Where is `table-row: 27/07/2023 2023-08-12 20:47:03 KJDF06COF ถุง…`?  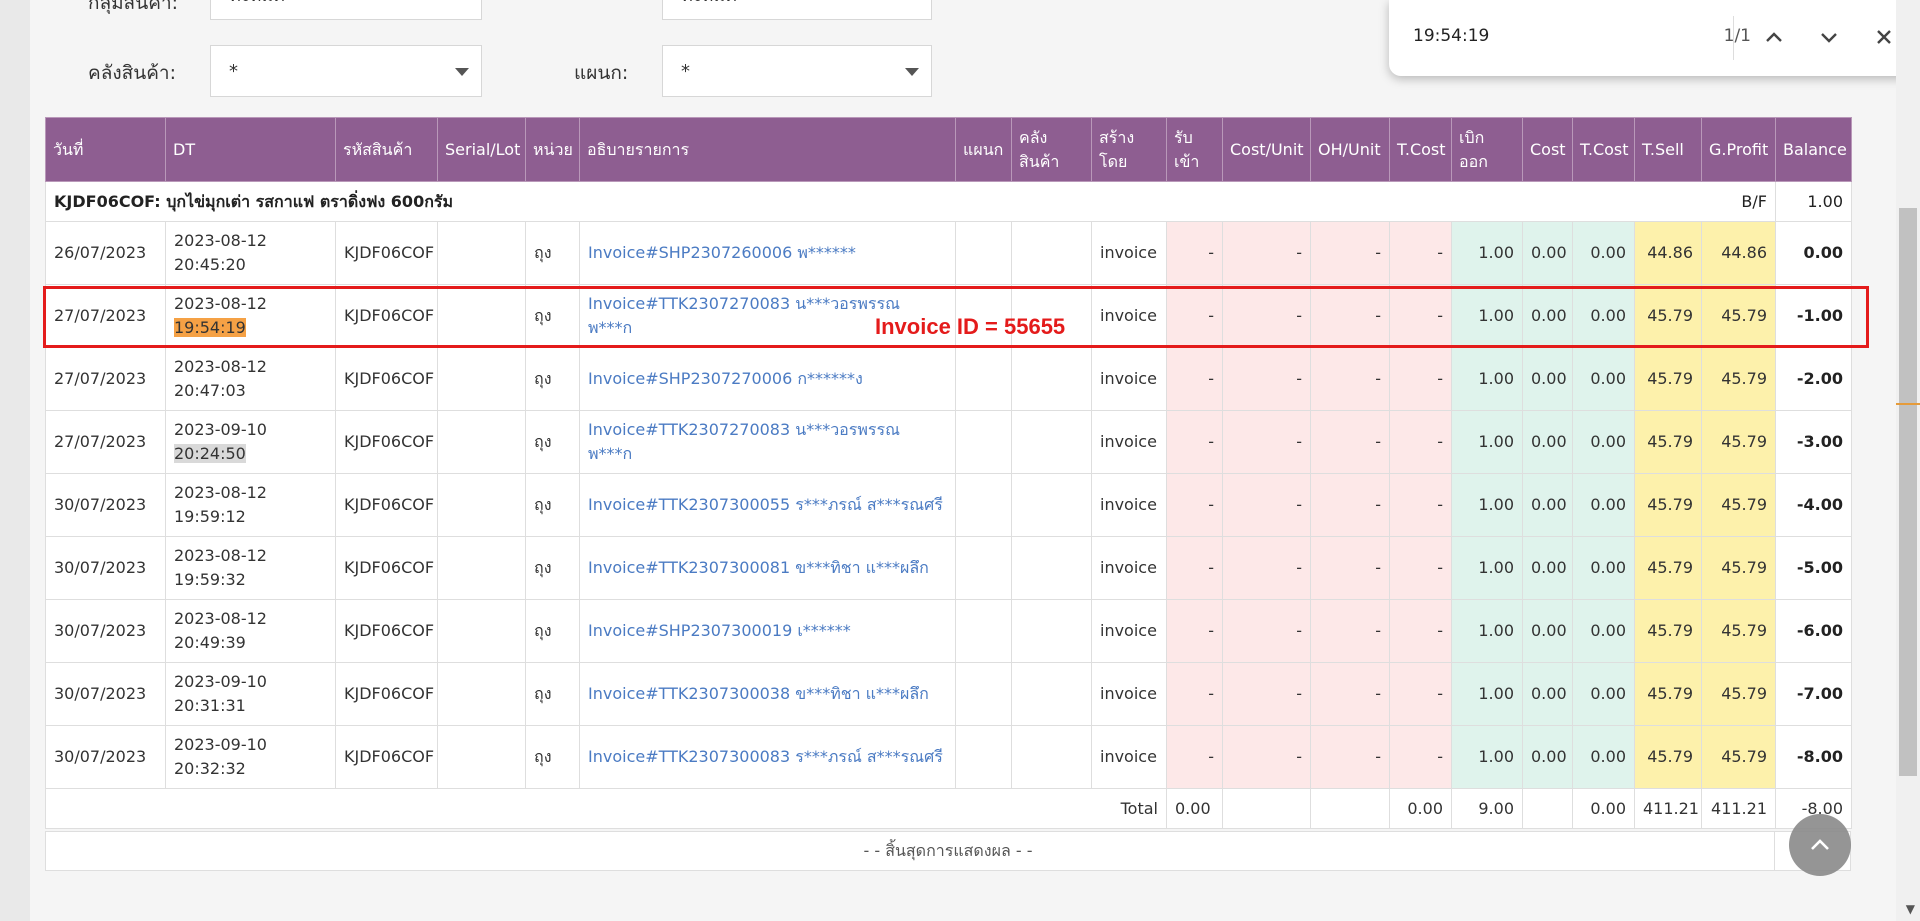 table-row: 27/07/2023 2023-08-12 20:47:03 KJDF06COF ถุง… is located at coordinates (948, 379).